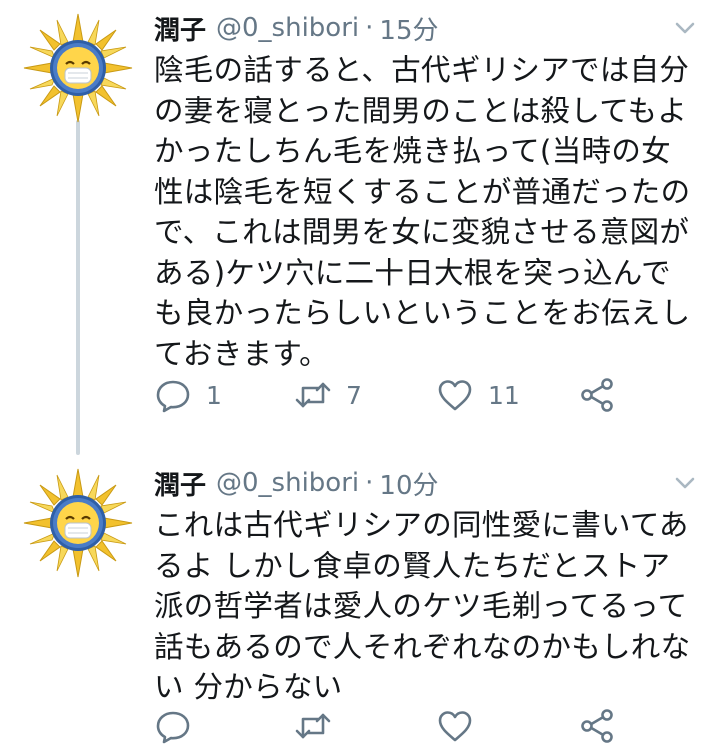 This screenshot has width=718, height=751. I want to click on tweet-header: 潤子 @0_shibori · 10分, so click(426, 483).